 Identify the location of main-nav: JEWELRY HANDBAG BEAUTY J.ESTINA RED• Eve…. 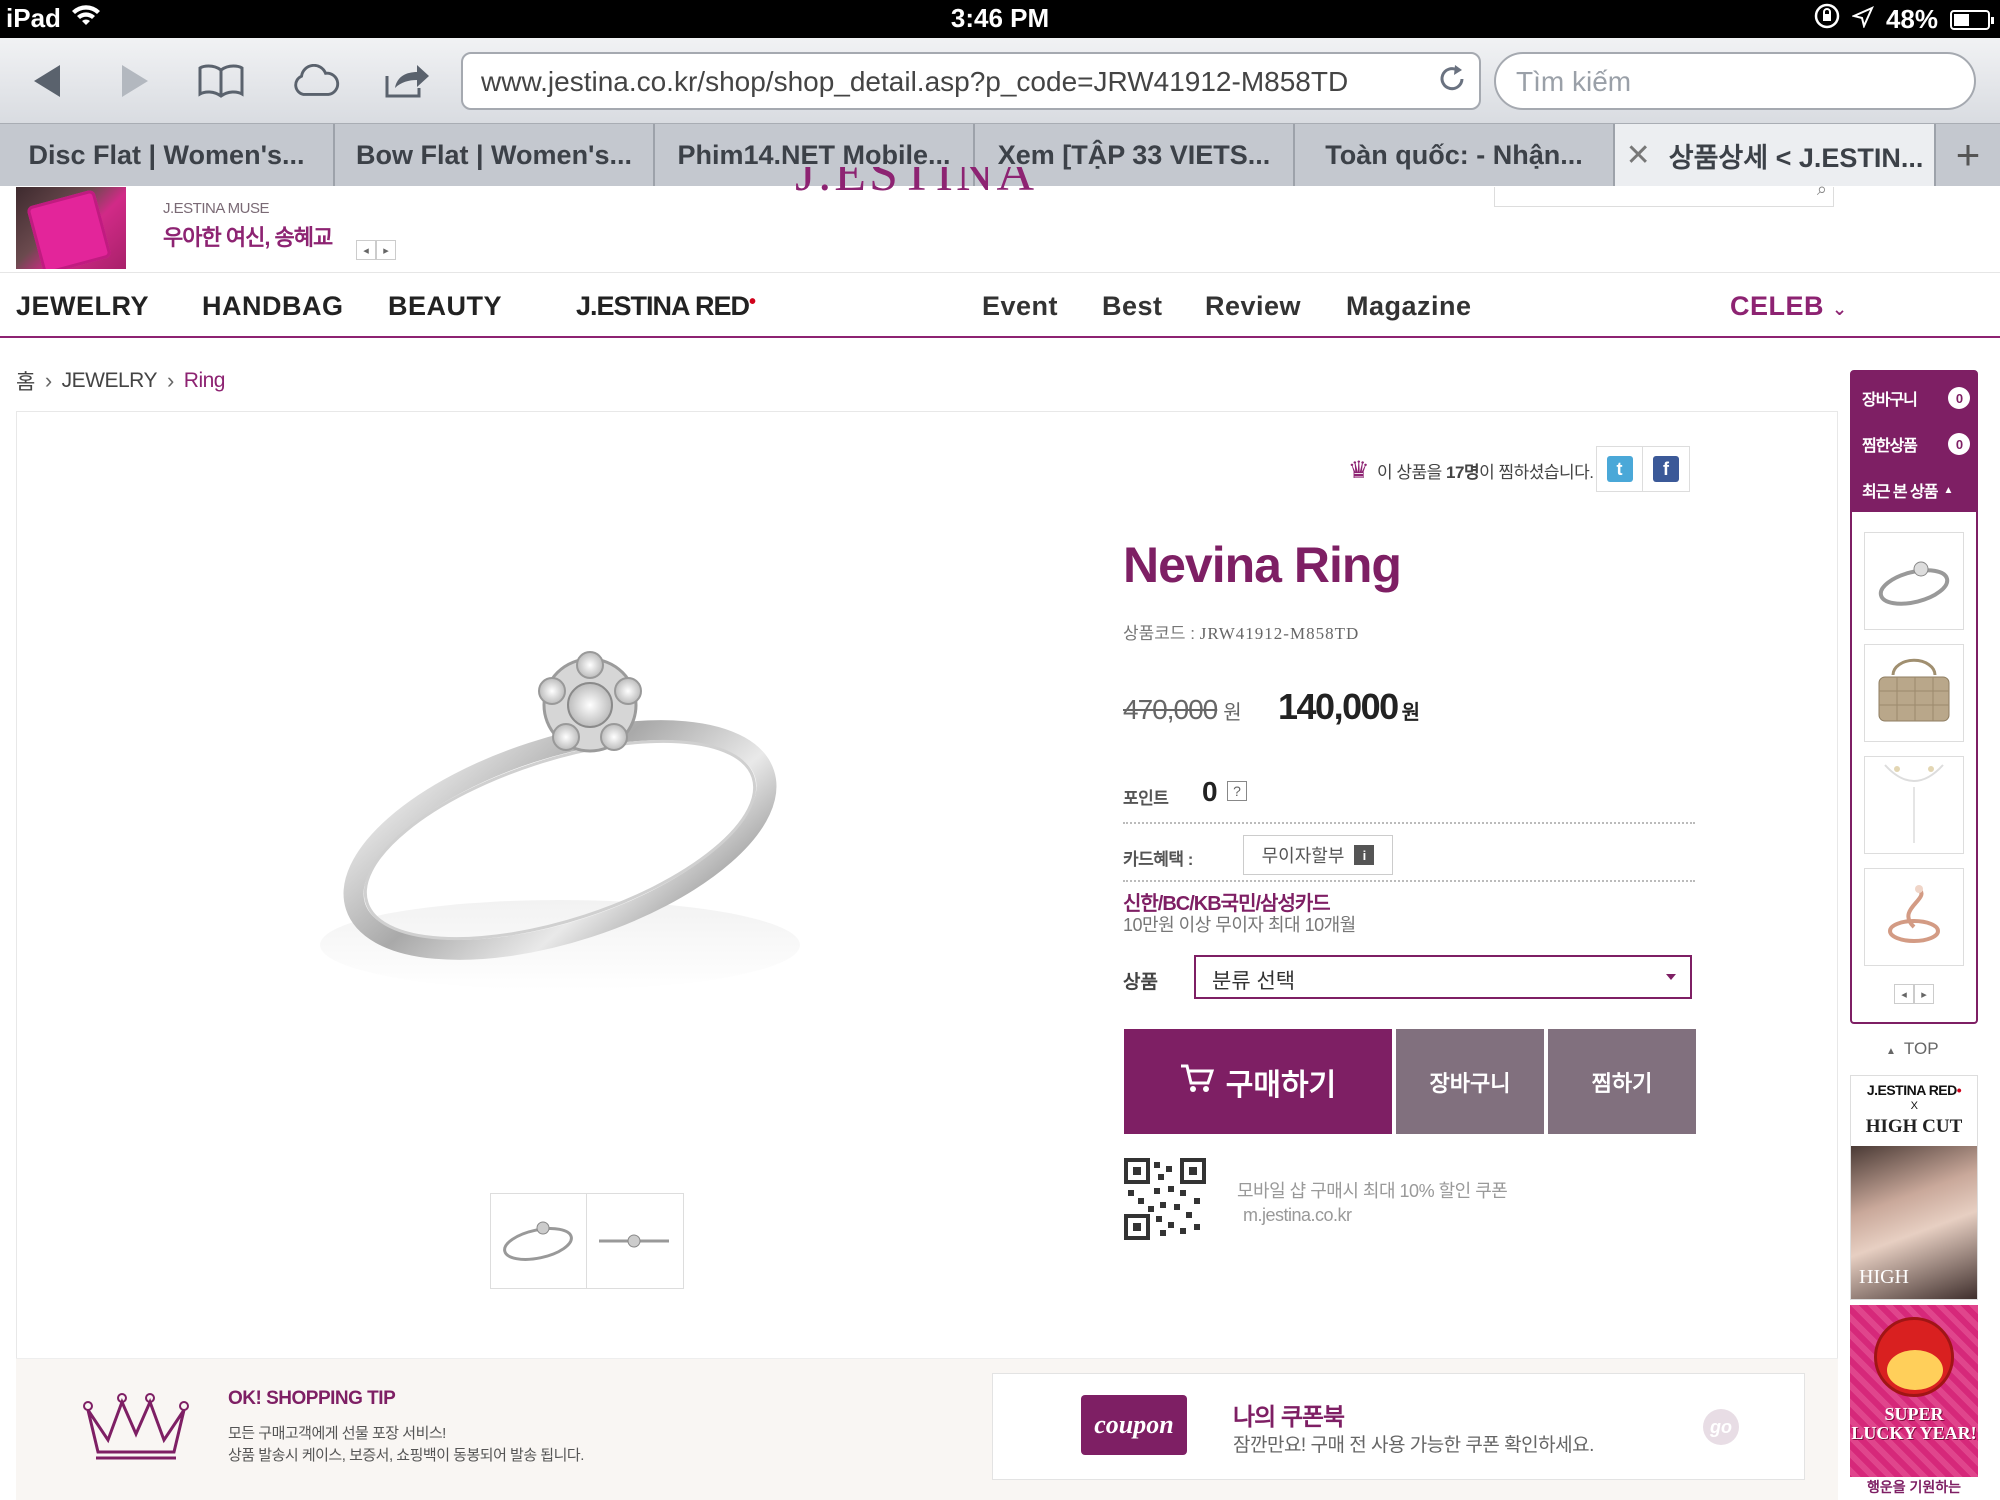
(1000, 305).